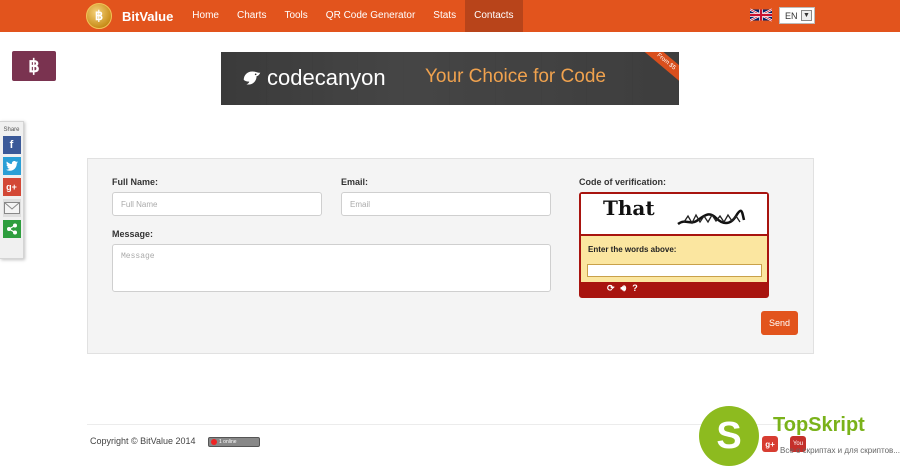  What do you see at coordinates (252, 78) in the screenshot?
I see `bird-icon` at bounding box center [252, 78].